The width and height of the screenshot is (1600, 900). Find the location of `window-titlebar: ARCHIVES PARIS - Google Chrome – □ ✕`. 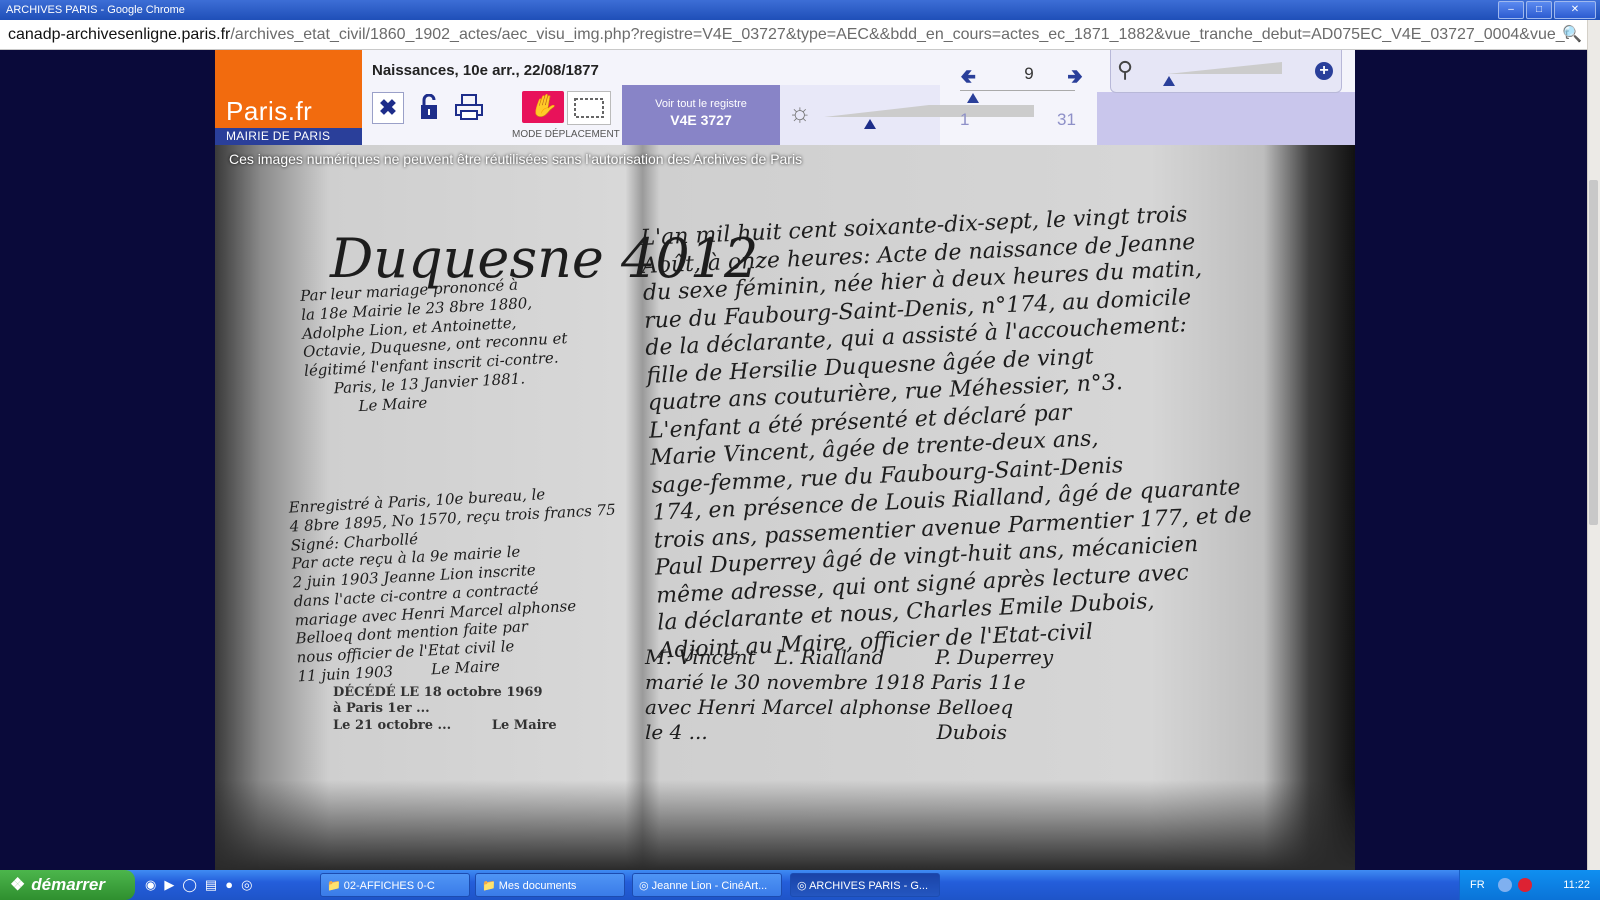

window-titlebar: ARCHIVES PARIS - Google Chrome – □ ✕ is located at coordinates (800, 10).